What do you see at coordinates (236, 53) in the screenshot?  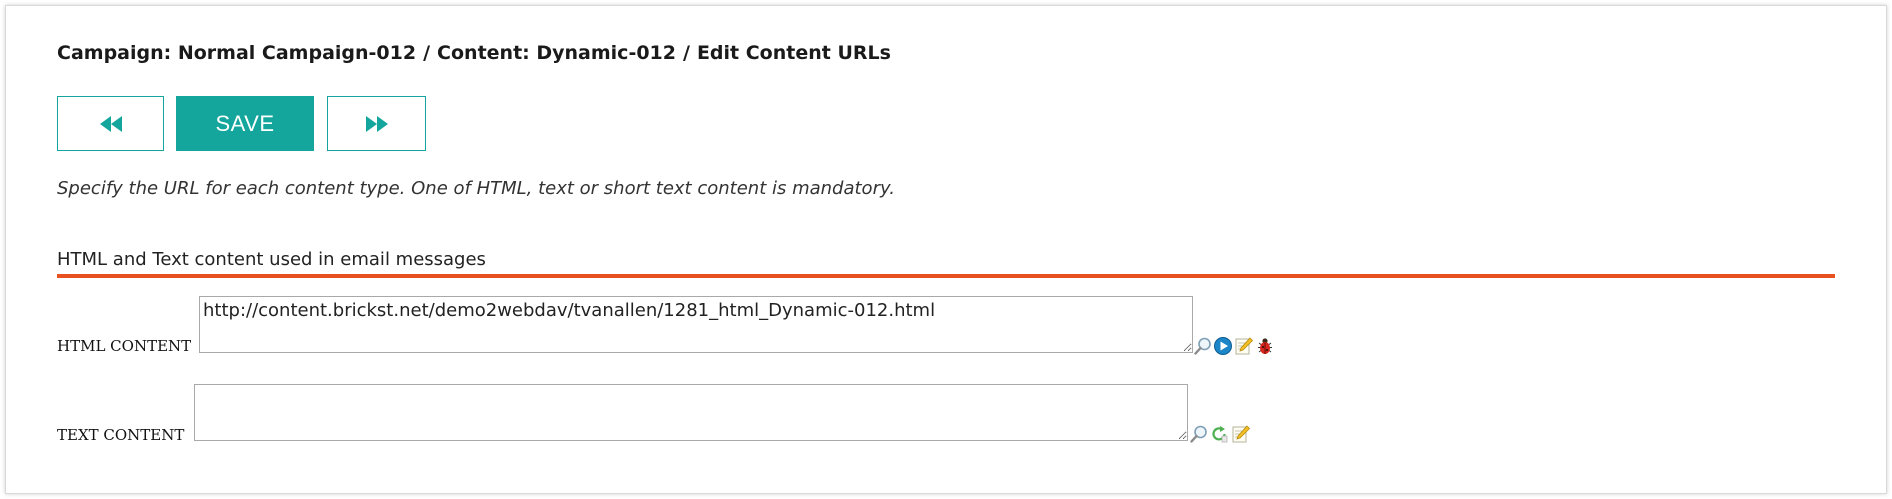 I see `breadcrumb-campaign: Campaign: Normal Campaign-012` at bounding box center [236, 53].